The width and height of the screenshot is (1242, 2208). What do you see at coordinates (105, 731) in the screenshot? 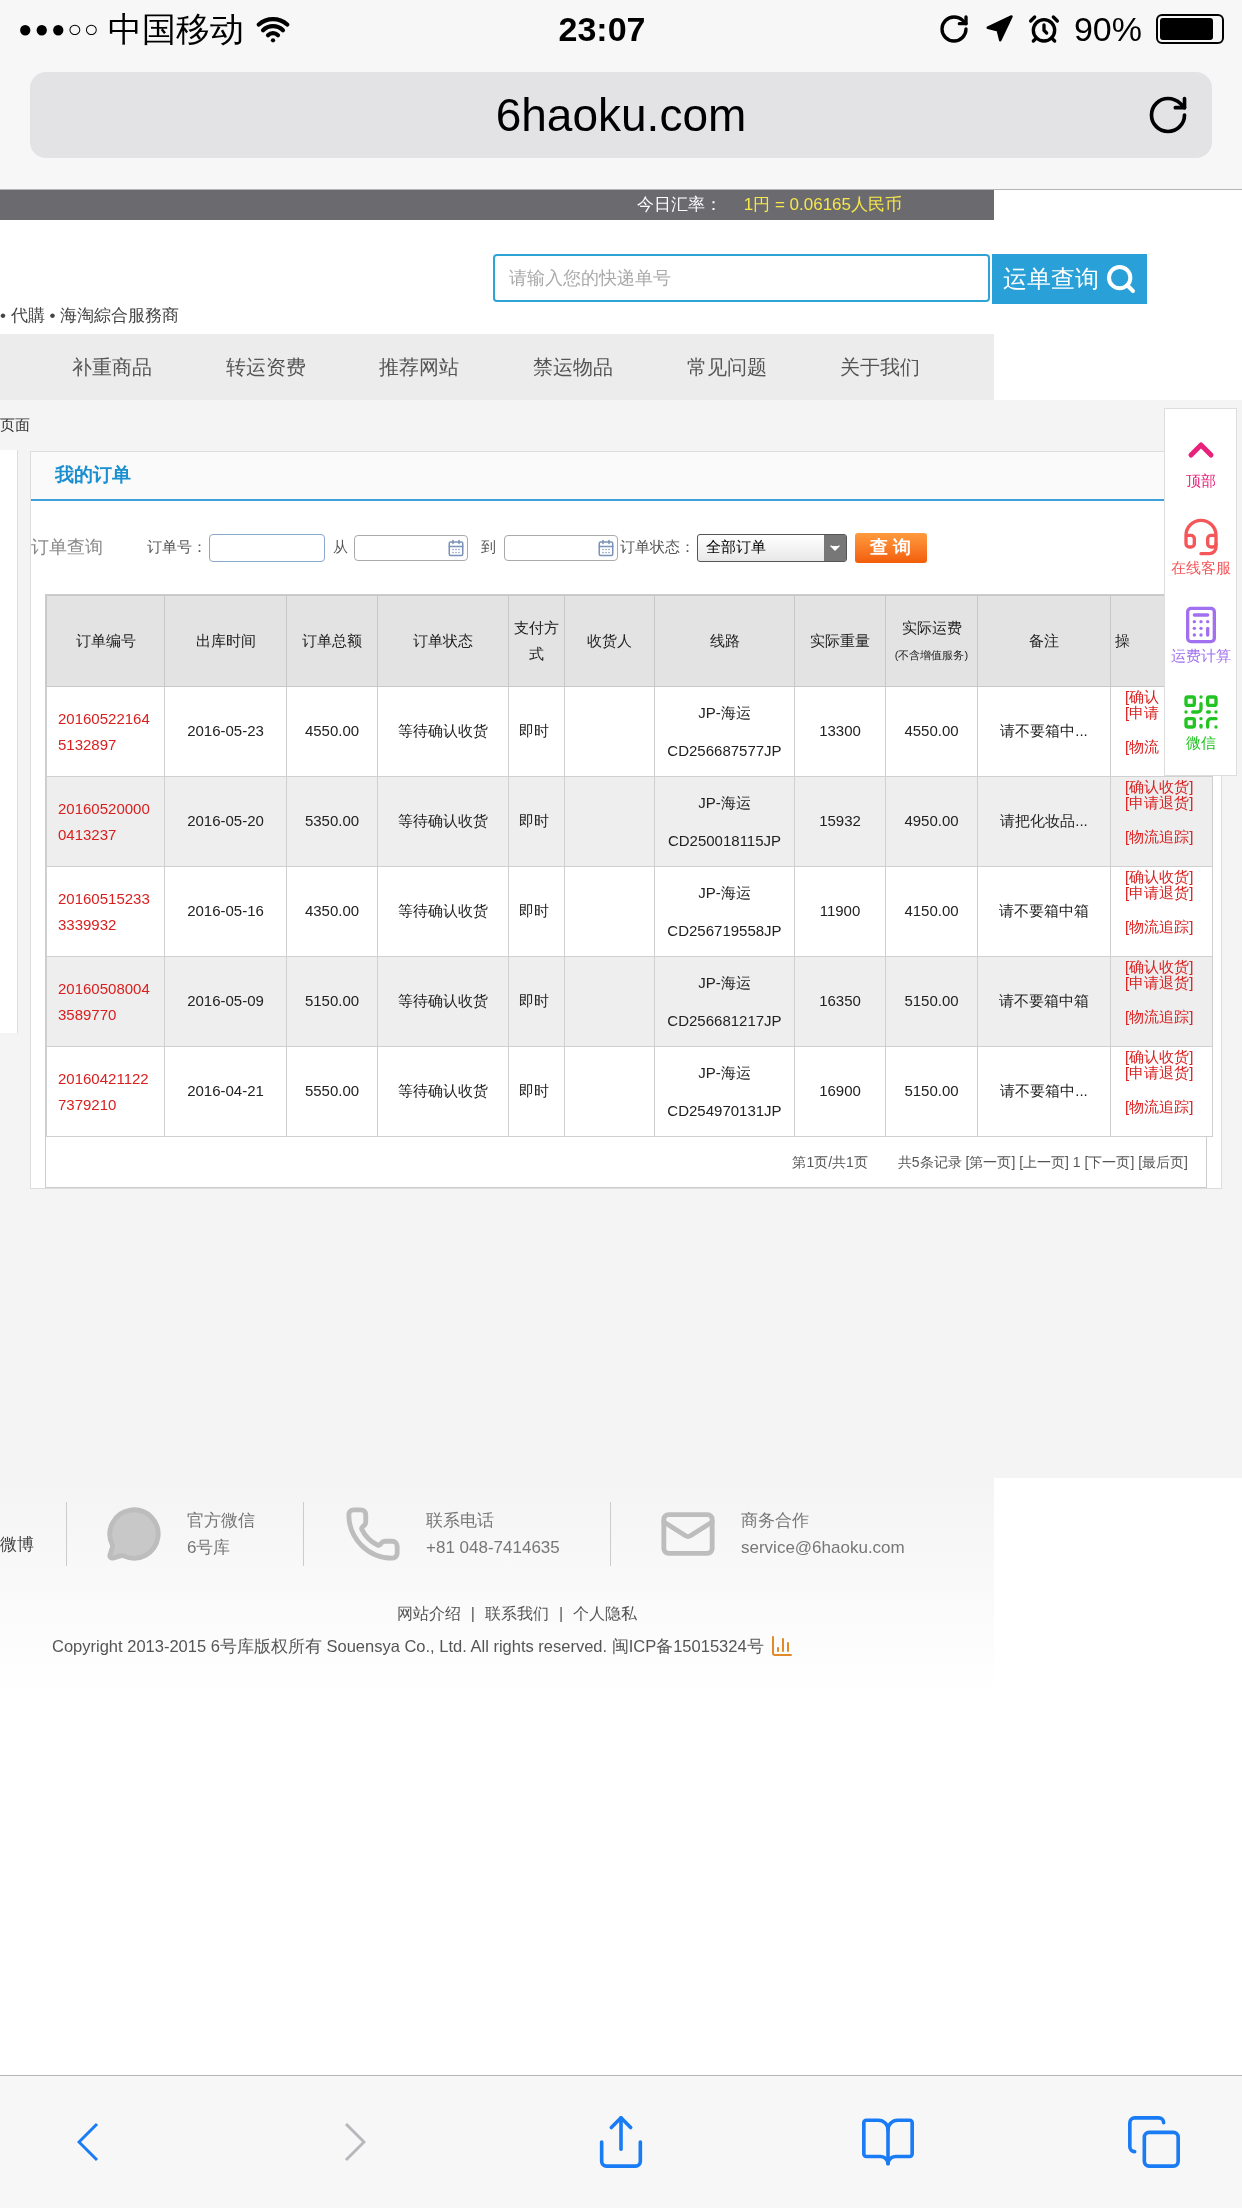
I see `order-number-link: 201605221645132897` at bounding box center [105, 731].